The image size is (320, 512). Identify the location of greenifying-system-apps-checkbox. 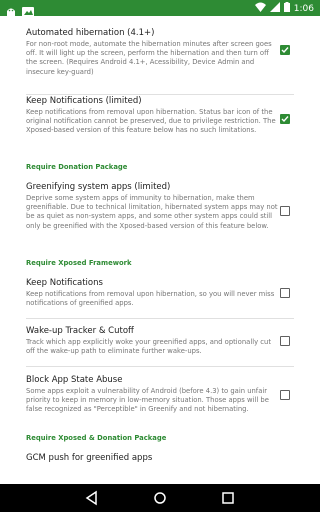
(285, 211).